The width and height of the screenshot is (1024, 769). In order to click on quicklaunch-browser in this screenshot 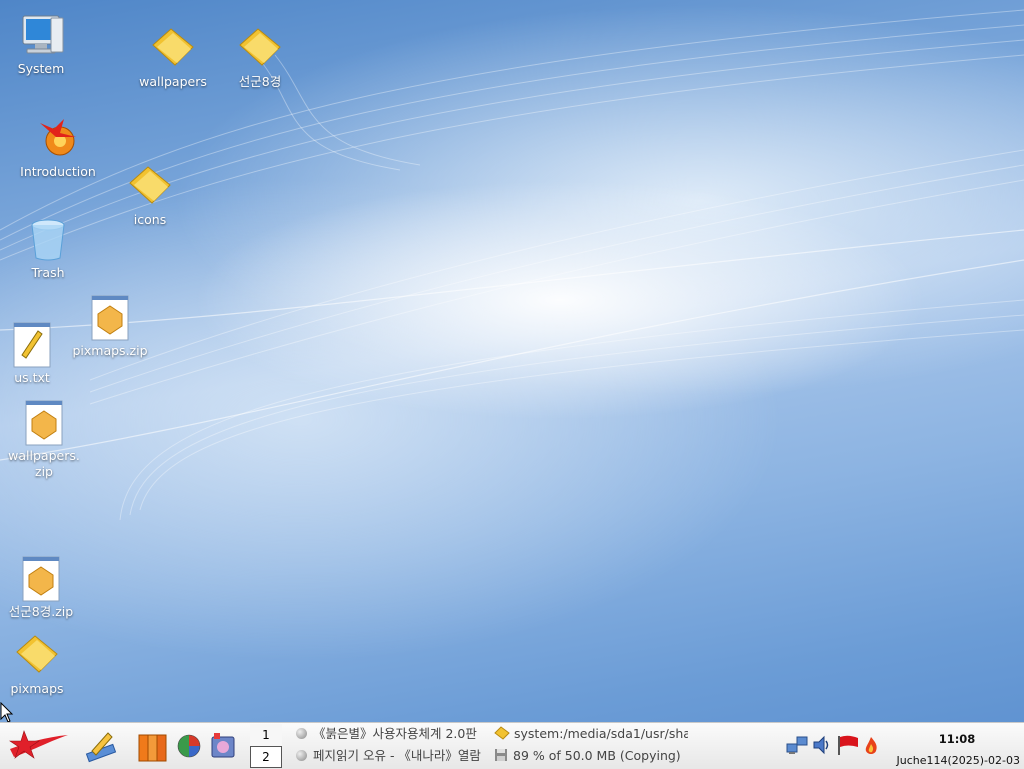, I will do `click(189, 746)`.